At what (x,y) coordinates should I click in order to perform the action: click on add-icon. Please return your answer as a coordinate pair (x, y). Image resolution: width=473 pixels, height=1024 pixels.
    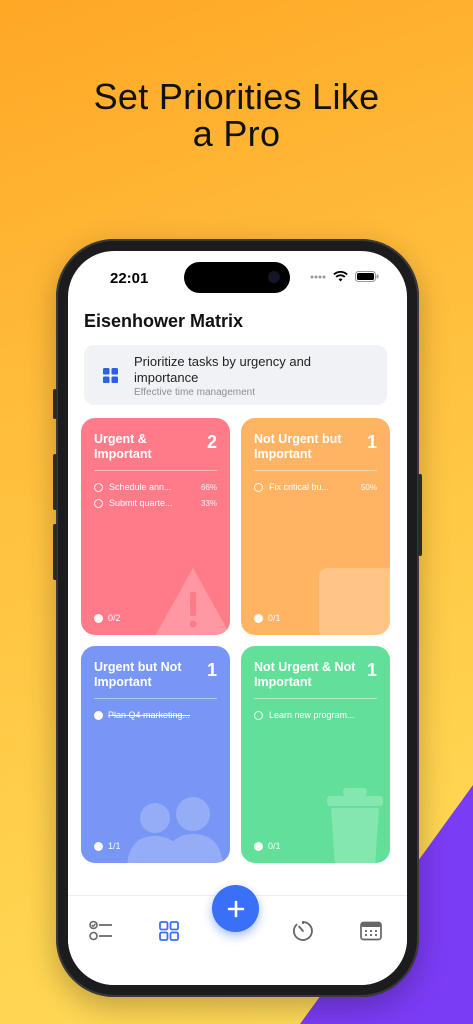
    Looking at the image, I should click on (235, 908).